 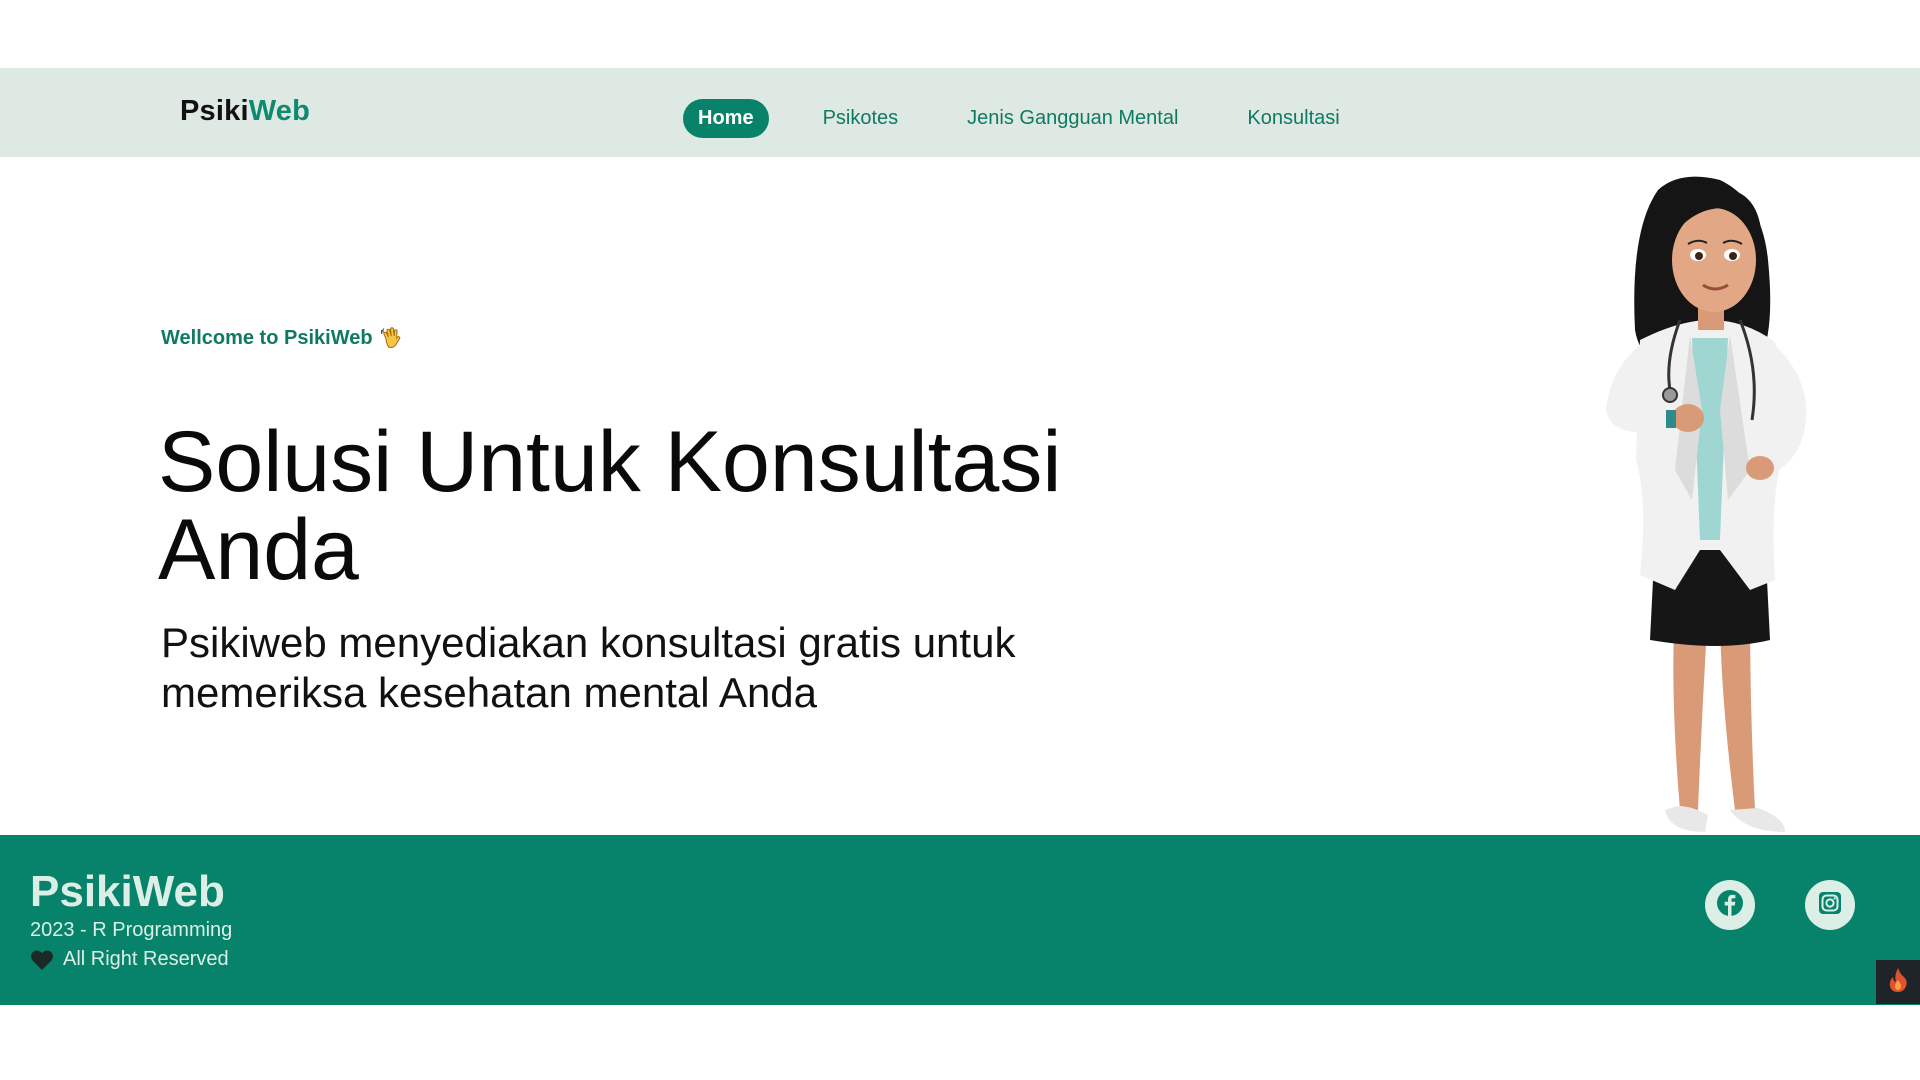 What do you see at coordinates (146, 959) in the screenshot?
I see `footer-rights-text: All Right Reserved` at bounding box center [146, 959].